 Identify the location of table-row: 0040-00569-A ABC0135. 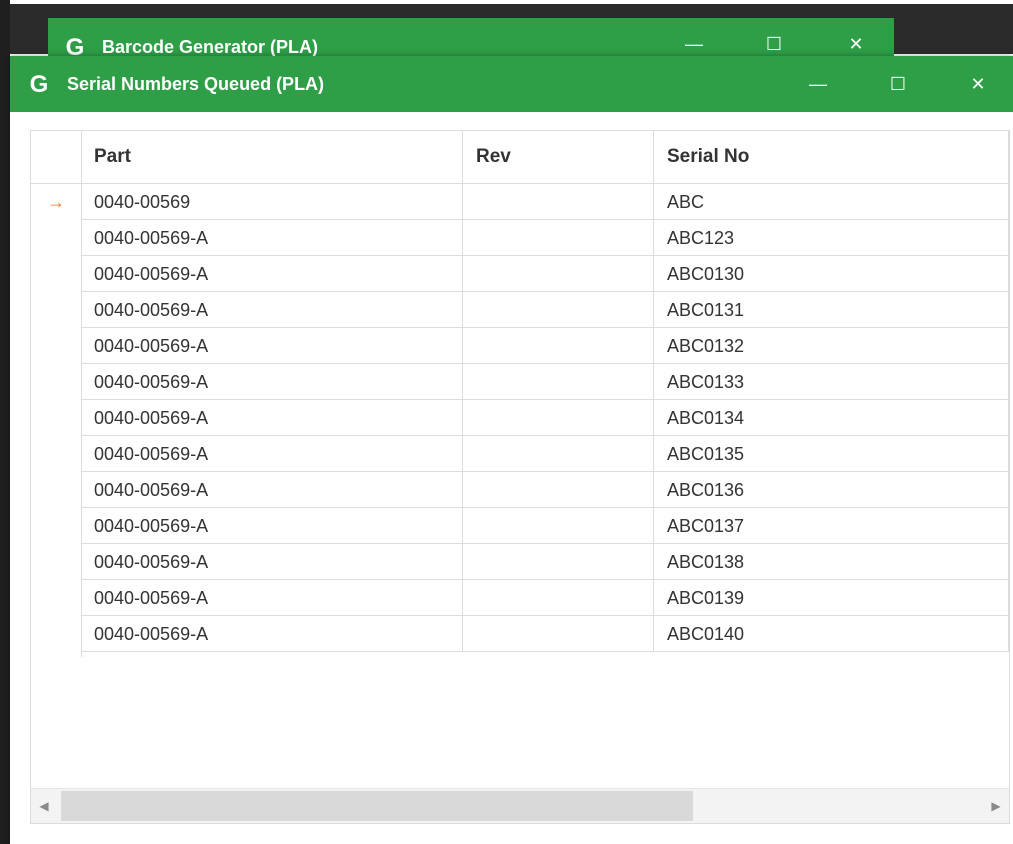
(520, 454).